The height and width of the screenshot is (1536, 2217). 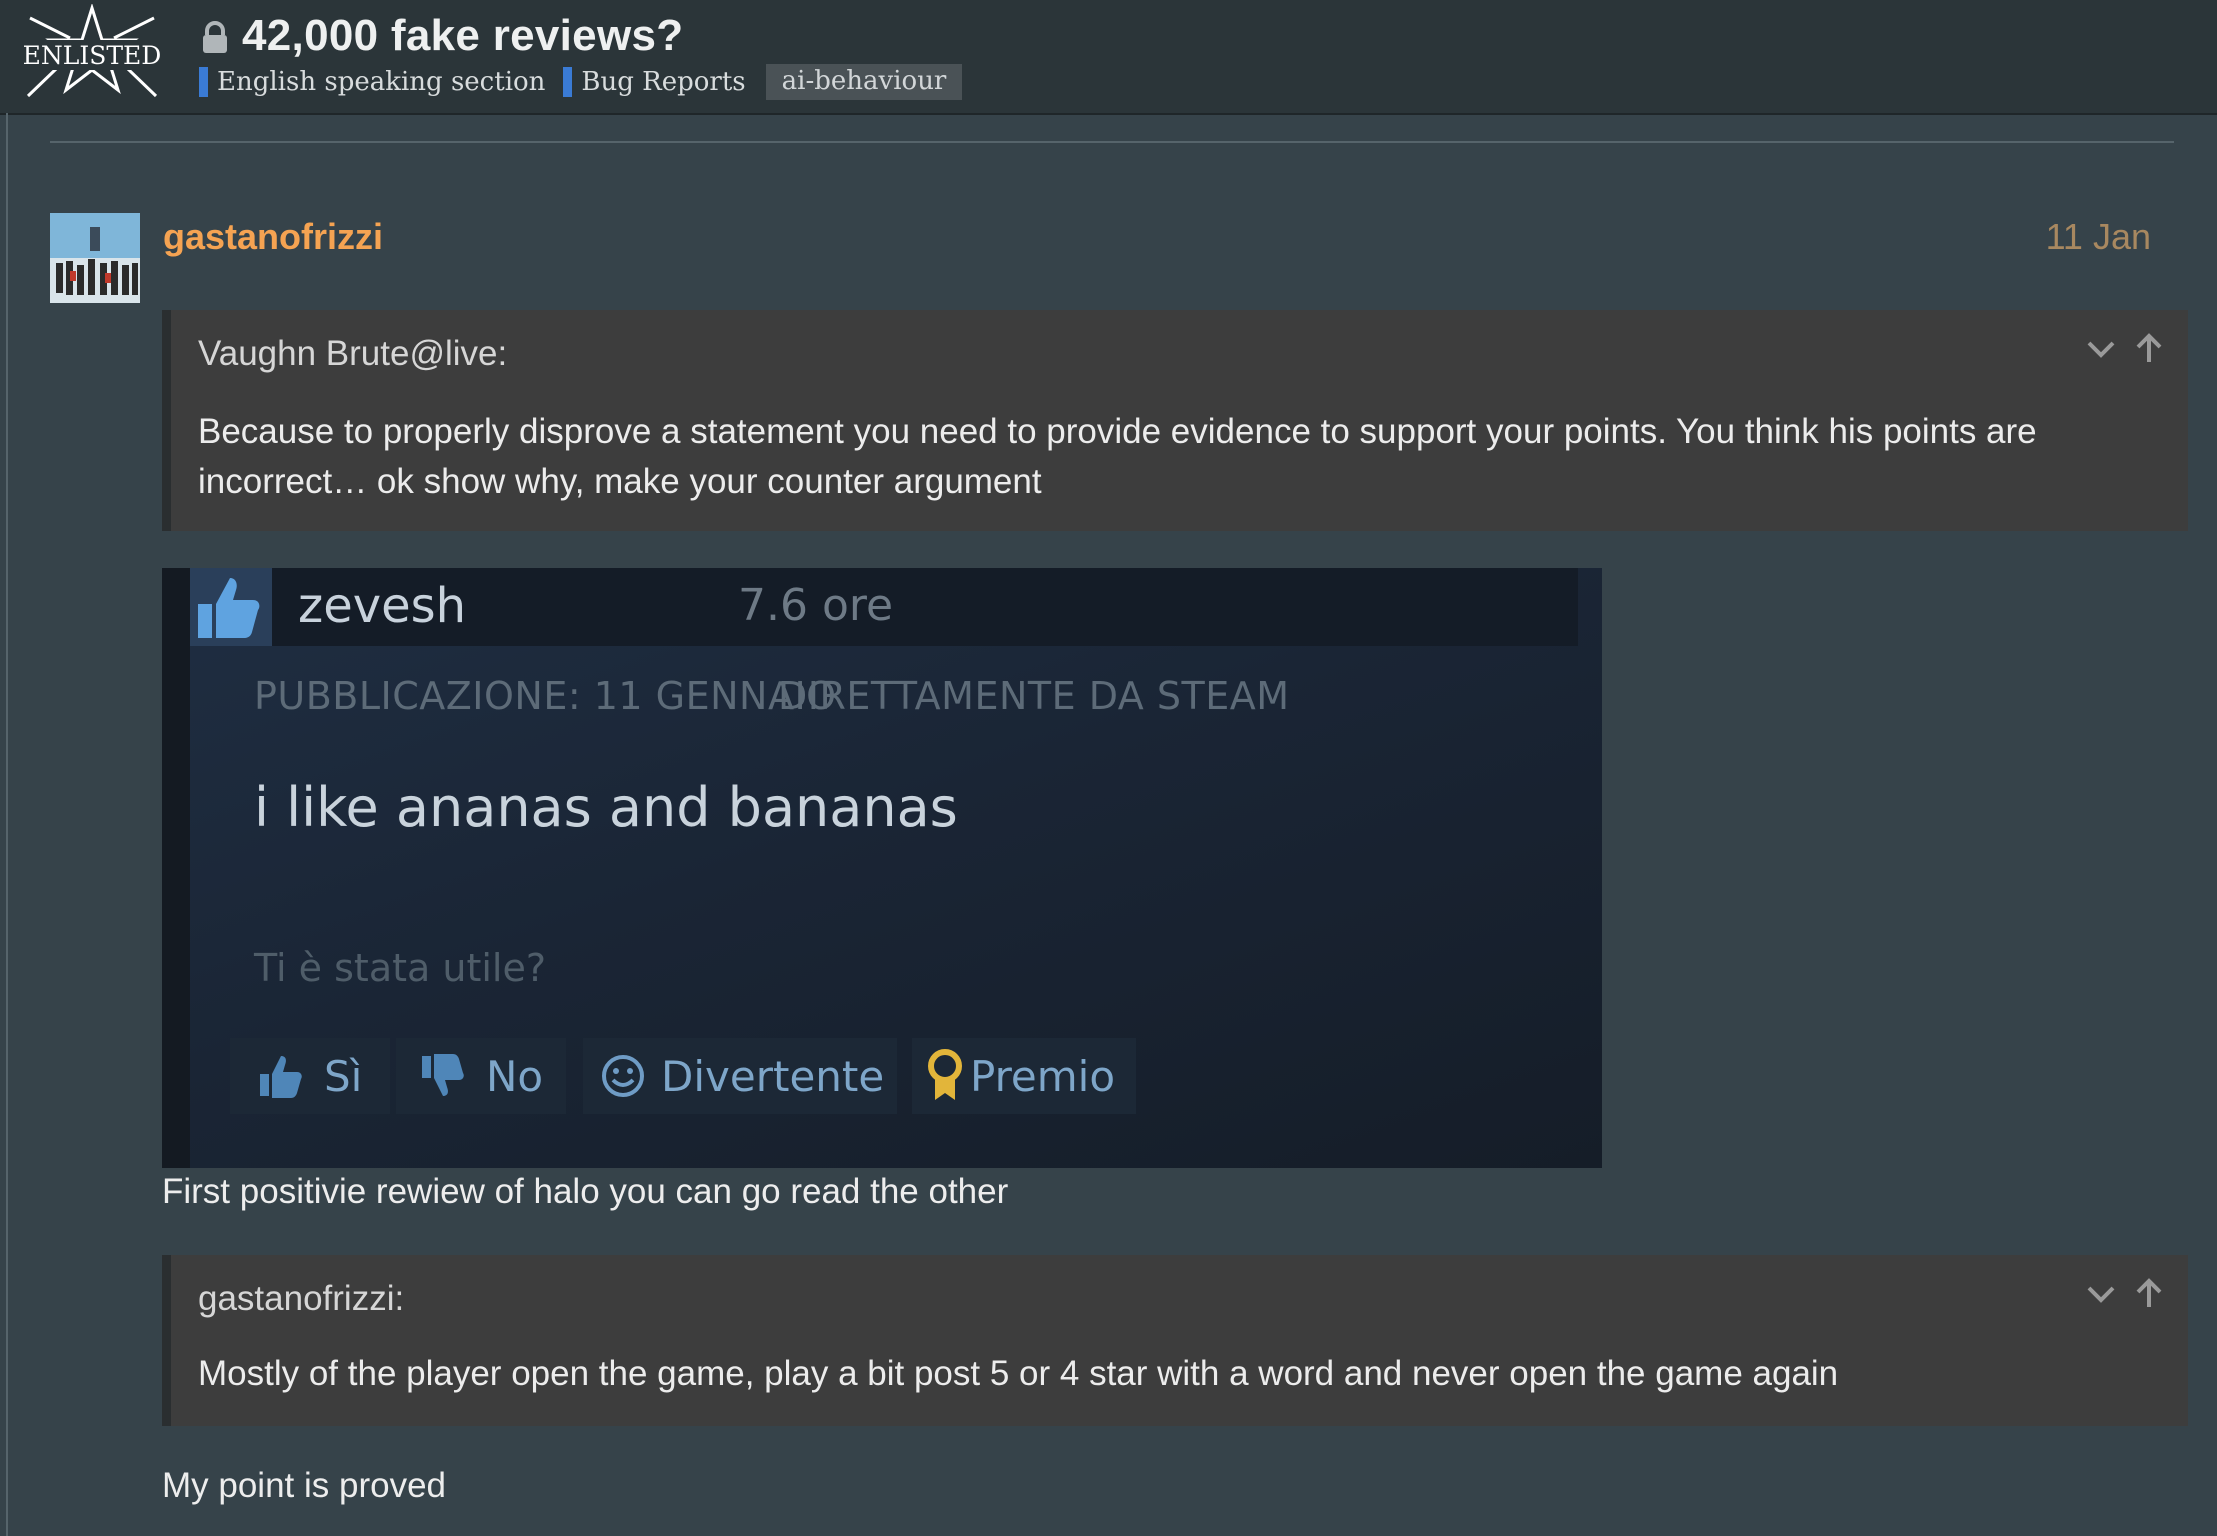 What do you see at coordinates (1034, 696) in the screenshot?
I see `review-source: DIRETTAMENTE DA STEAM` at bounding box center [1034, 696].